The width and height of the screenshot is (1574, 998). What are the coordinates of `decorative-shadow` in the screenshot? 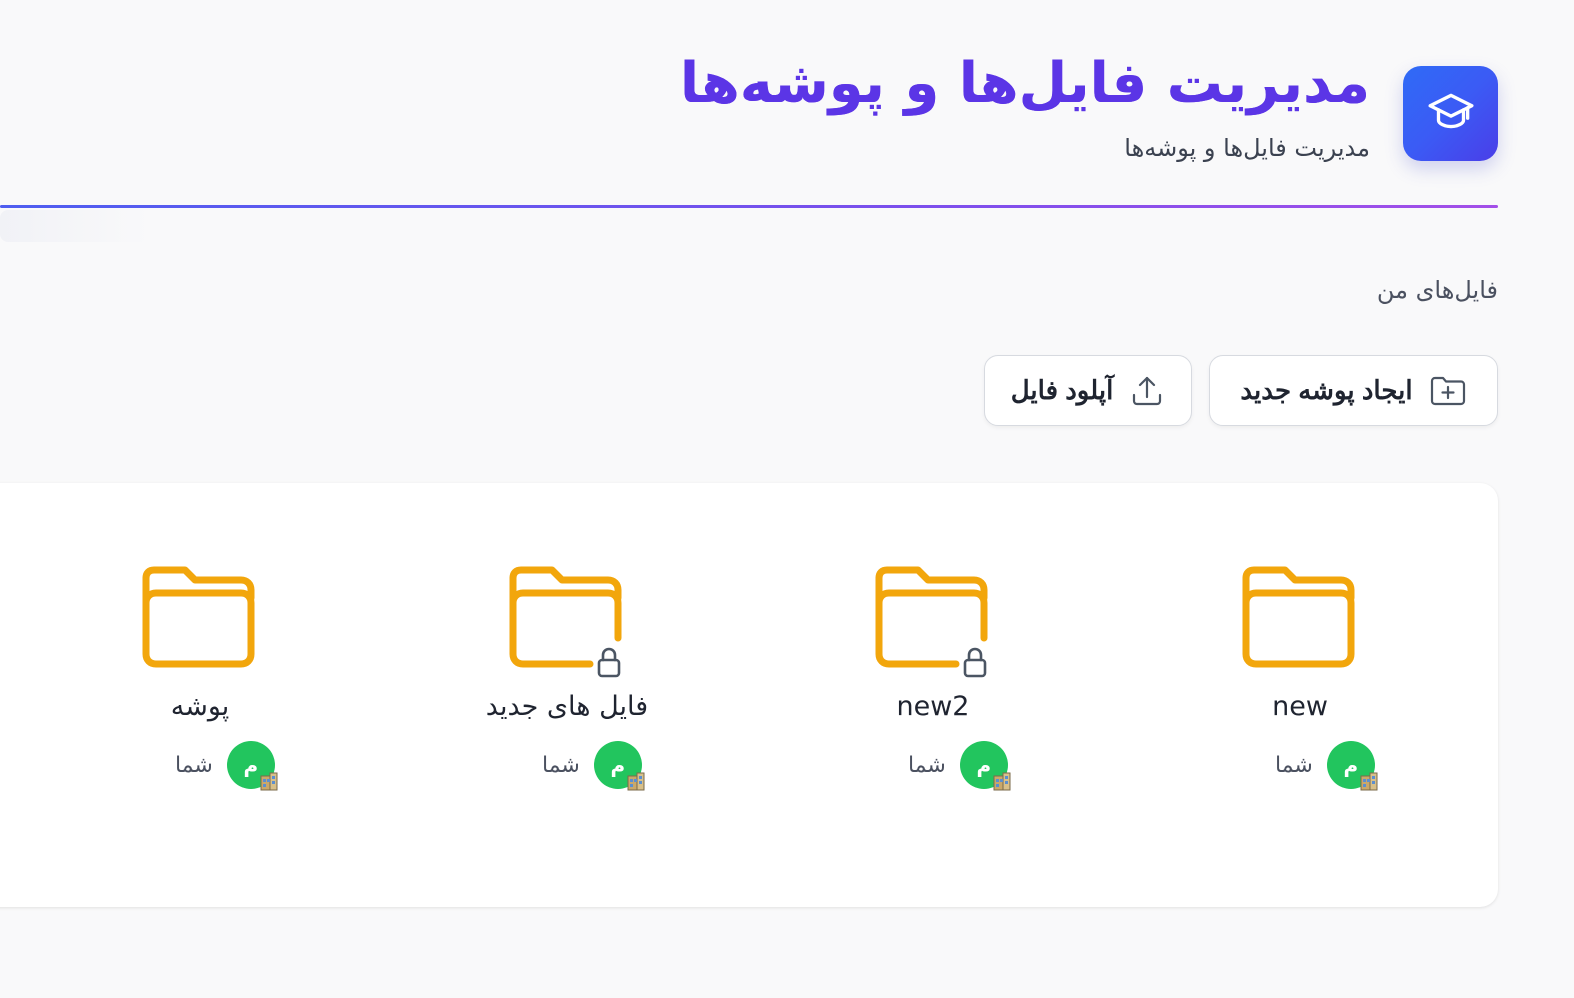 It's located at (75, 226).